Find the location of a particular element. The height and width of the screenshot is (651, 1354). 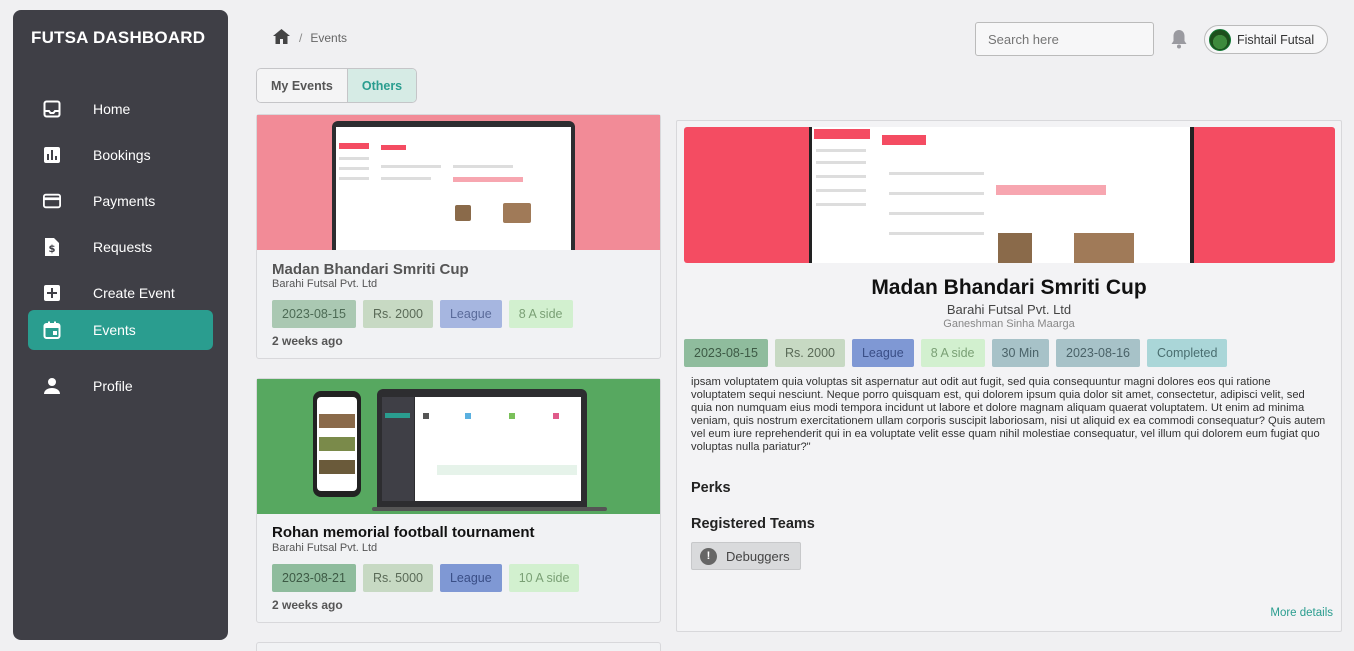

event-hero-image is located at coordinates (1009, 195).